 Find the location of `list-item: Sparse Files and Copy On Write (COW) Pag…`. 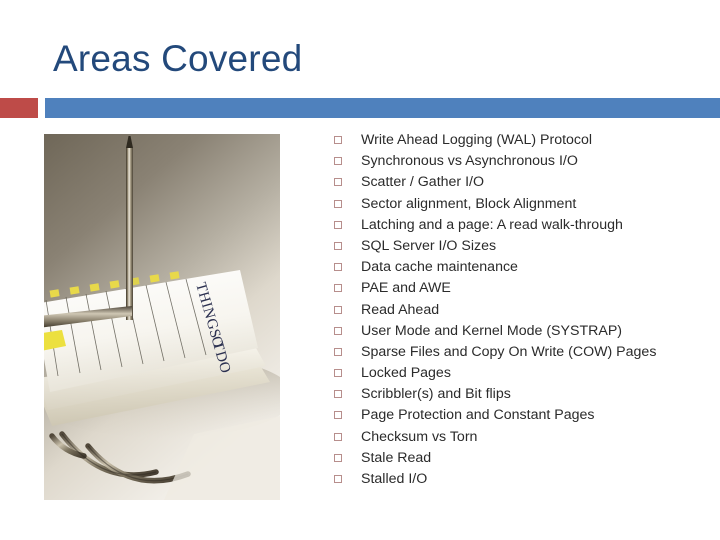

list-item: Sparse Files and Copy On Write (COW) Pag… is located at coordinates (524, 353).